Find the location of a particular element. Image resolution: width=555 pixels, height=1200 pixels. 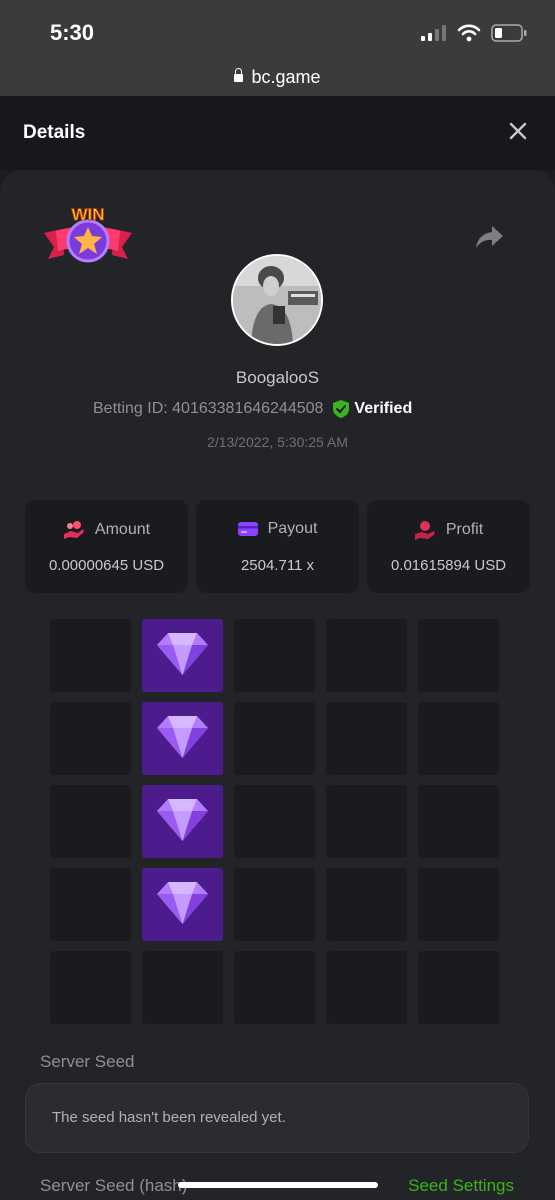

win-text: WIN is located at coordinates (87, 214).